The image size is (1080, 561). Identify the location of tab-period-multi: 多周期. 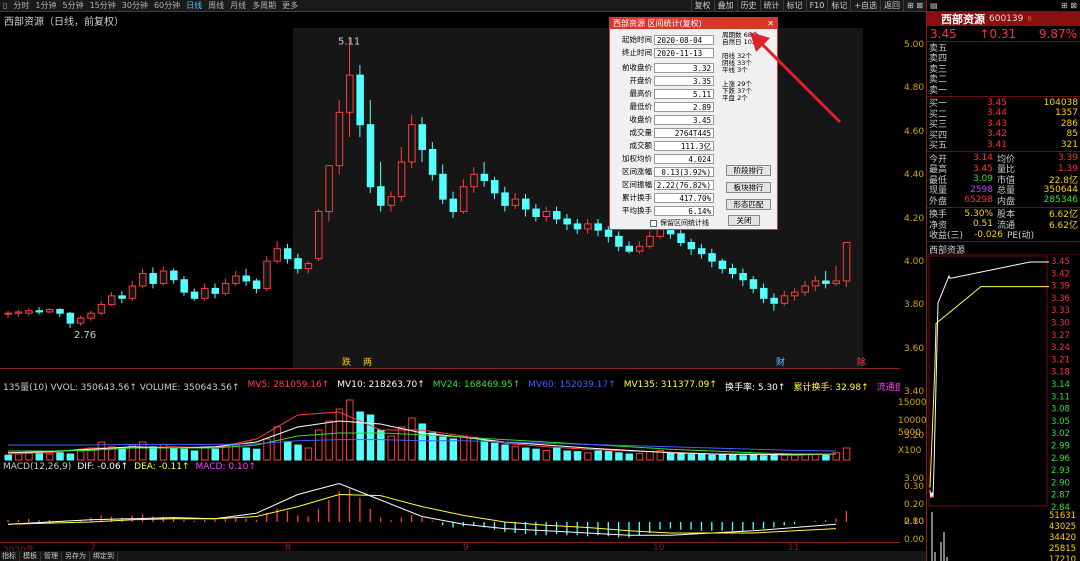
(264, 6).